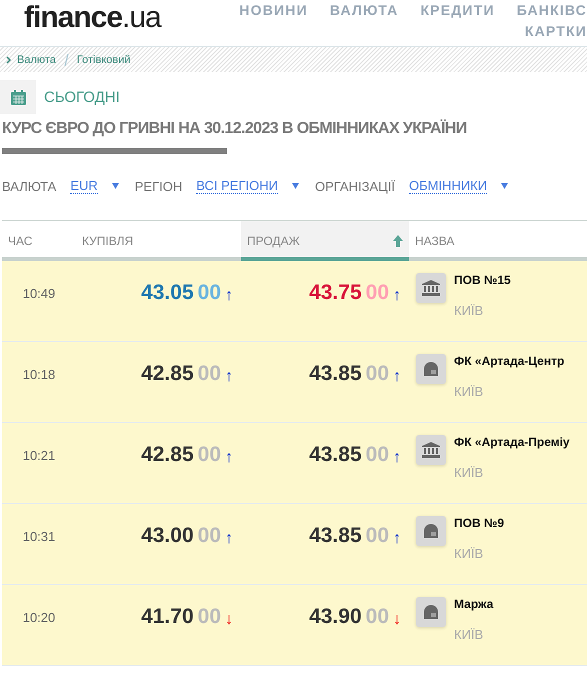 This screenshot has width=587, height=680. What do you see at coordinates (325, 241) in the screenshot?
I see `column-header: ПРОДАЖ` at bounding box center [325, 241].